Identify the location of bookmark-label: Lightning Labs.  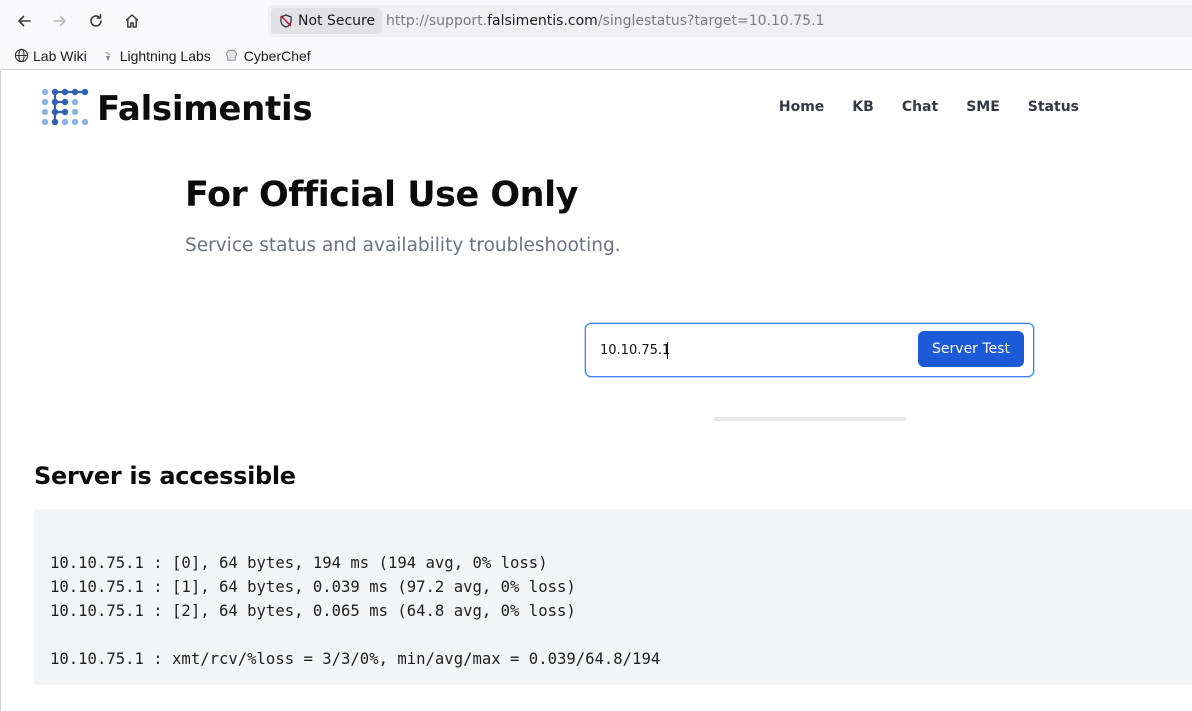
(165, 55).